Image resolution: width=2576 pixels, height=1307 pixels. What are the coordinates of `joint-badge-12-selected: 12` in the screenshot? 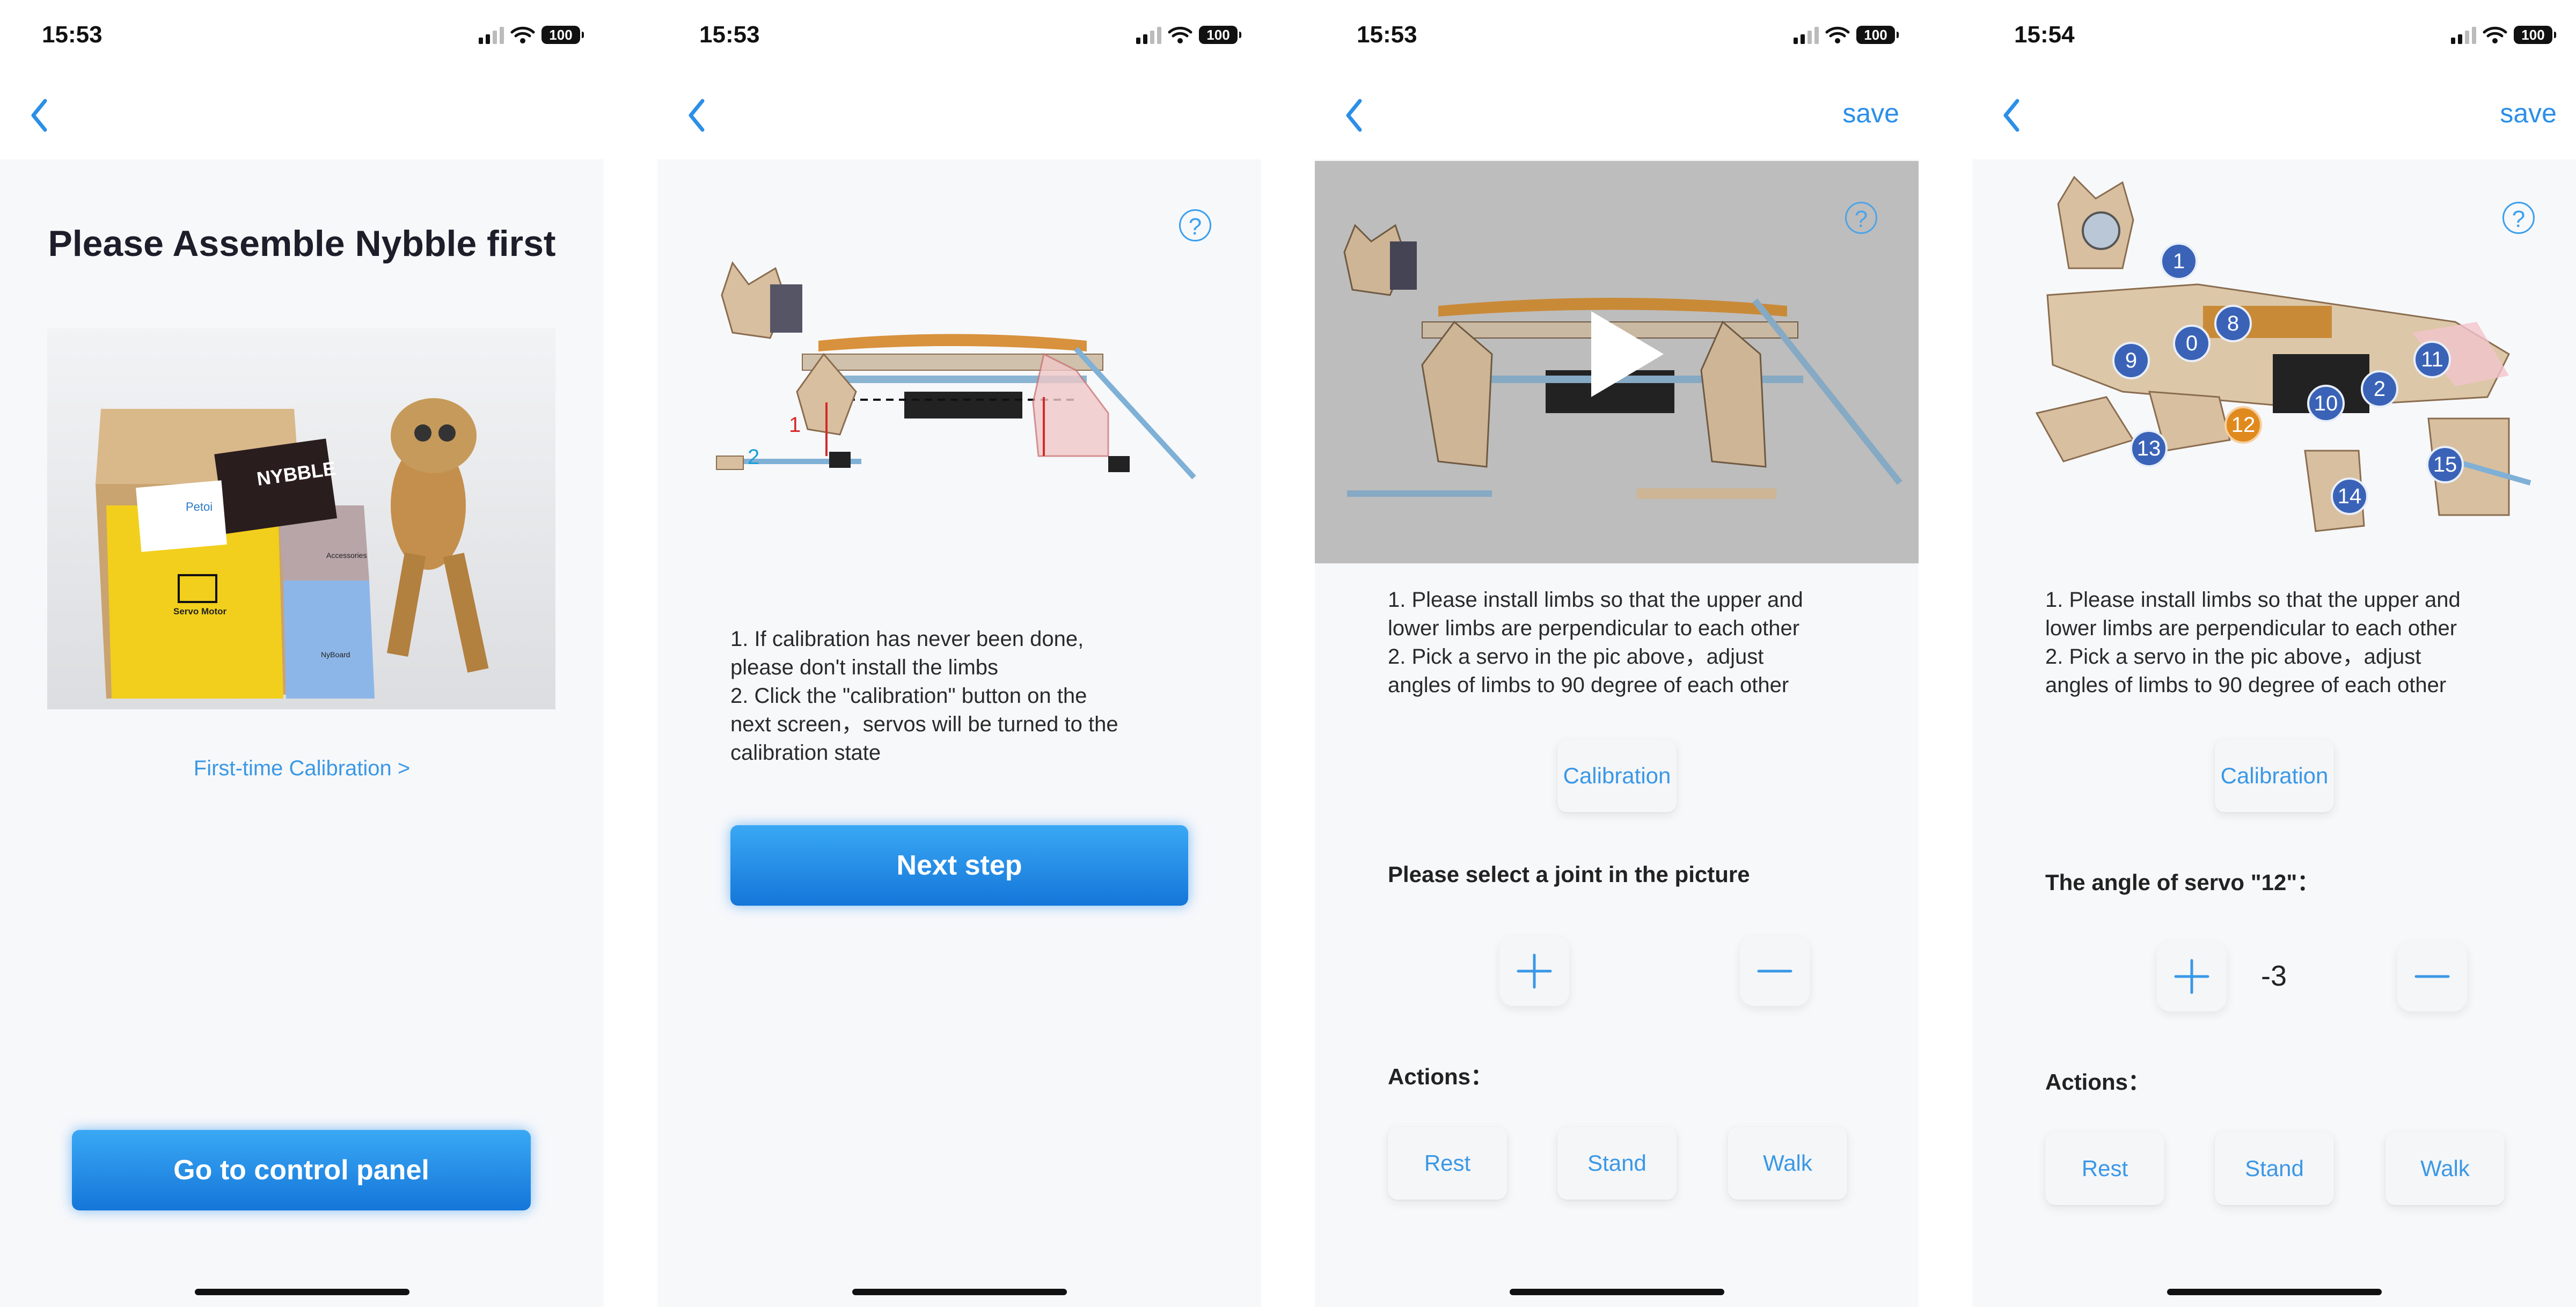 It's located at (2243, 425).